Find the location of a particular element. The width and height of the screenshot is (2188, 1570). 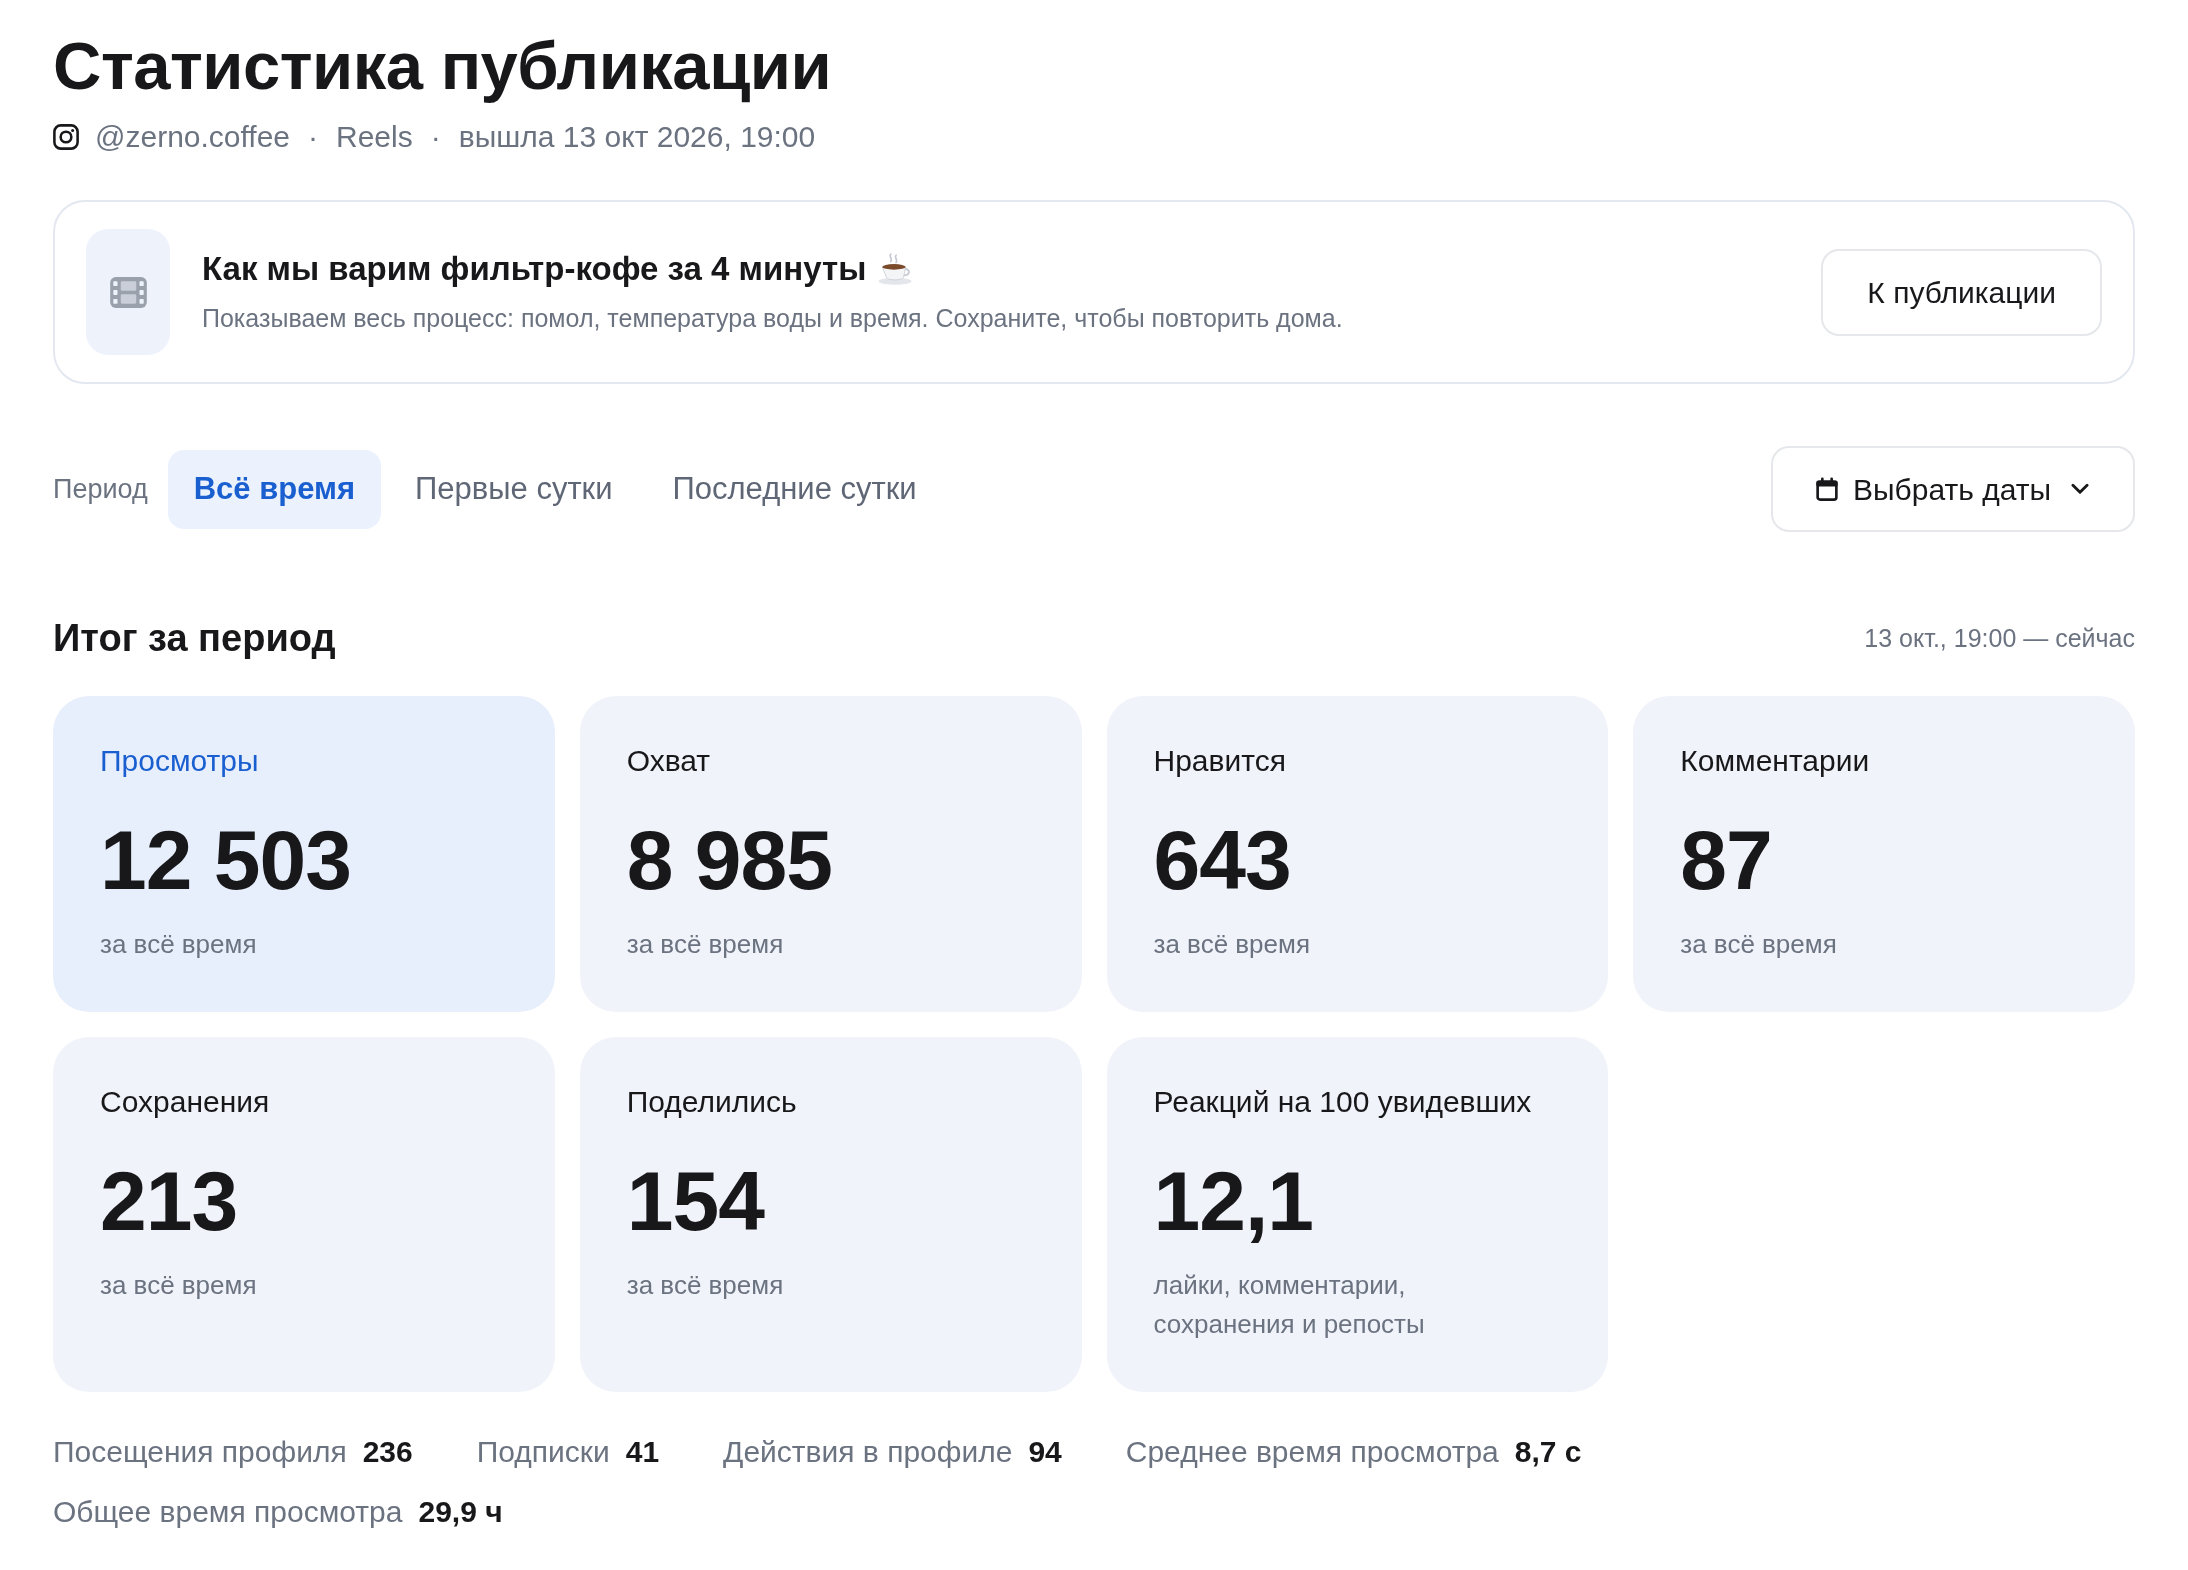

period-label: Период is located at coordinates (100, 490).